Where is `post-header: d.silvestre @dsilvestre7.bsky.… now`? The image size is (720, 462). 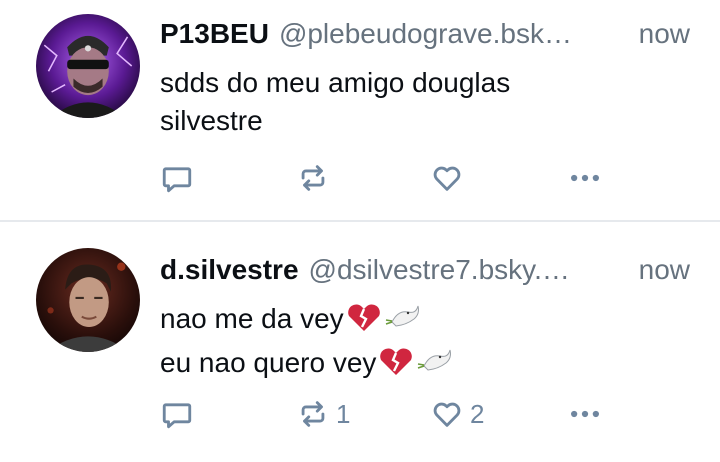
post-header: d.silvestre @dsilvestre7.bsky.… now is located at coordinates (425, 274).